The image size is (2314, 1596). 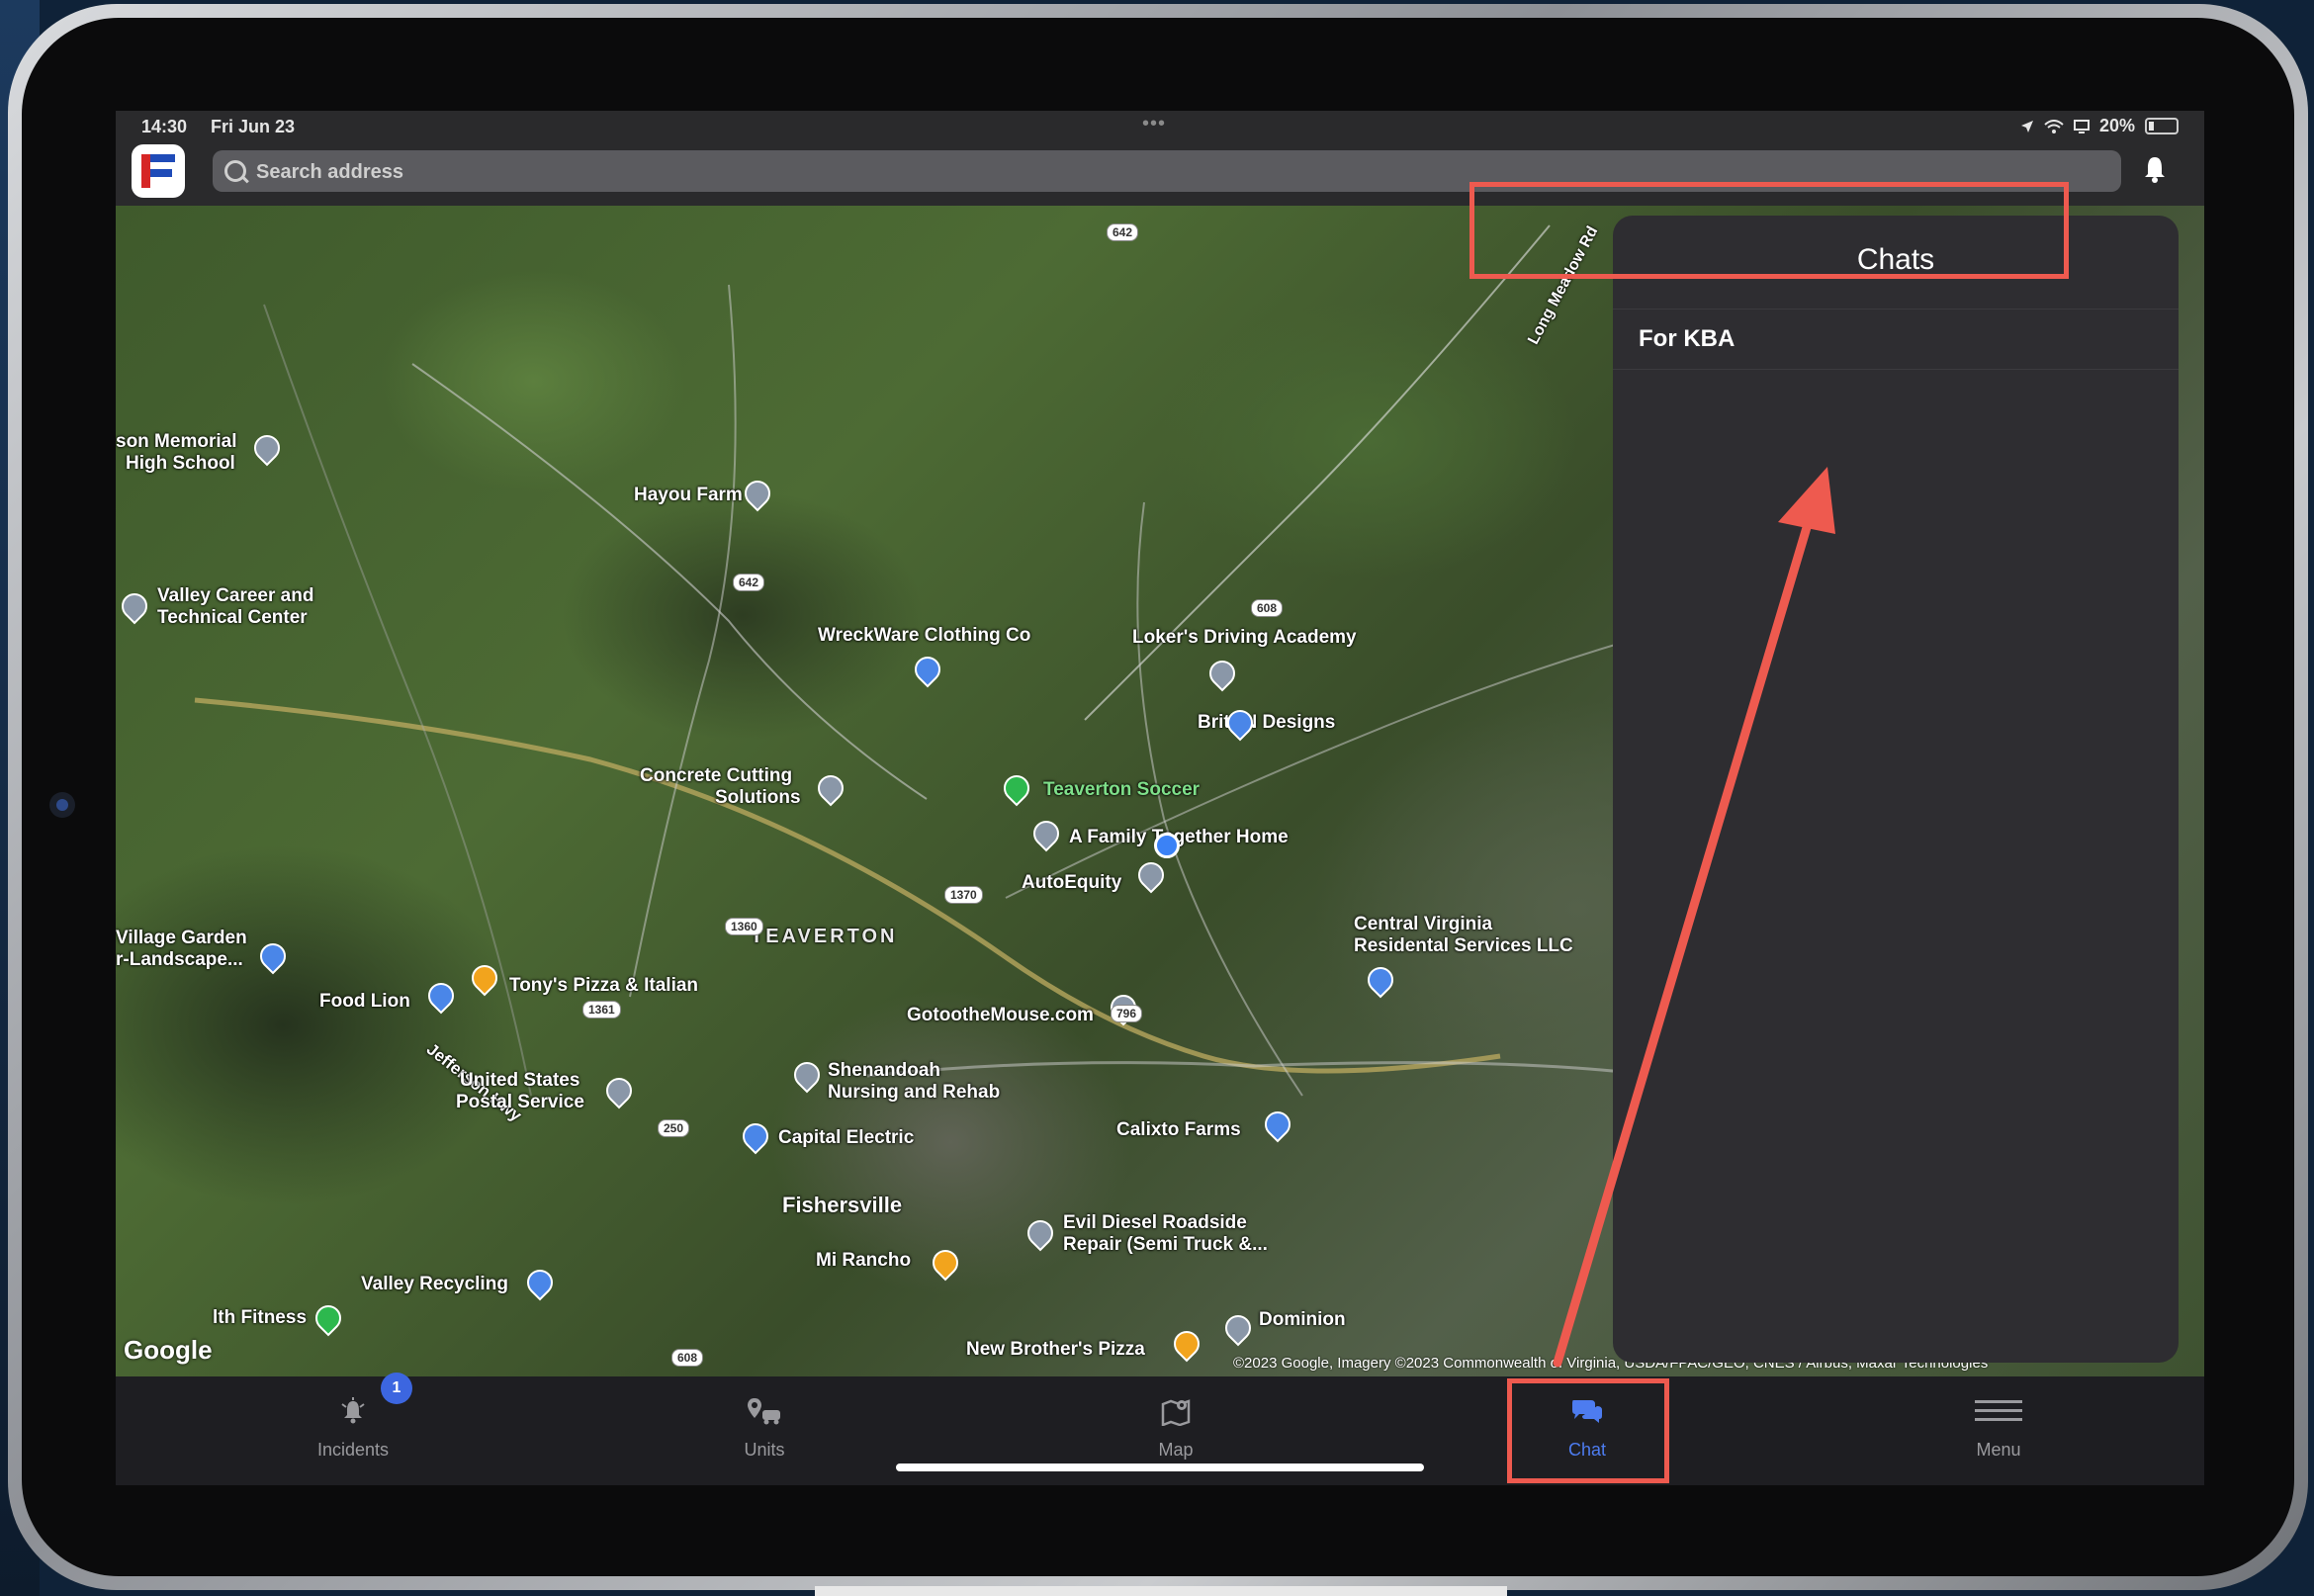 What do you see at coordinates (1694, 917) in the screenshot?
I see `annotation-arrow` at bounding box center [1694, 917].